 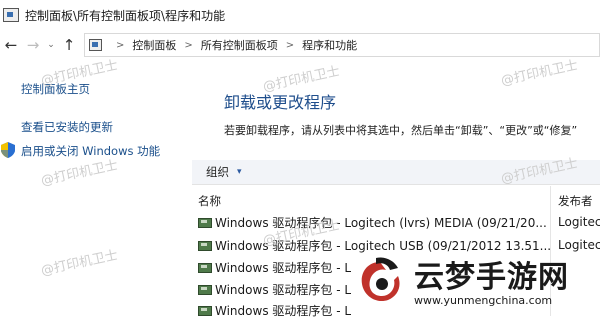 I want to click on window-titlebar: 控制面板\所有控制面板项\程序和功能, so click(x=300, y=15).